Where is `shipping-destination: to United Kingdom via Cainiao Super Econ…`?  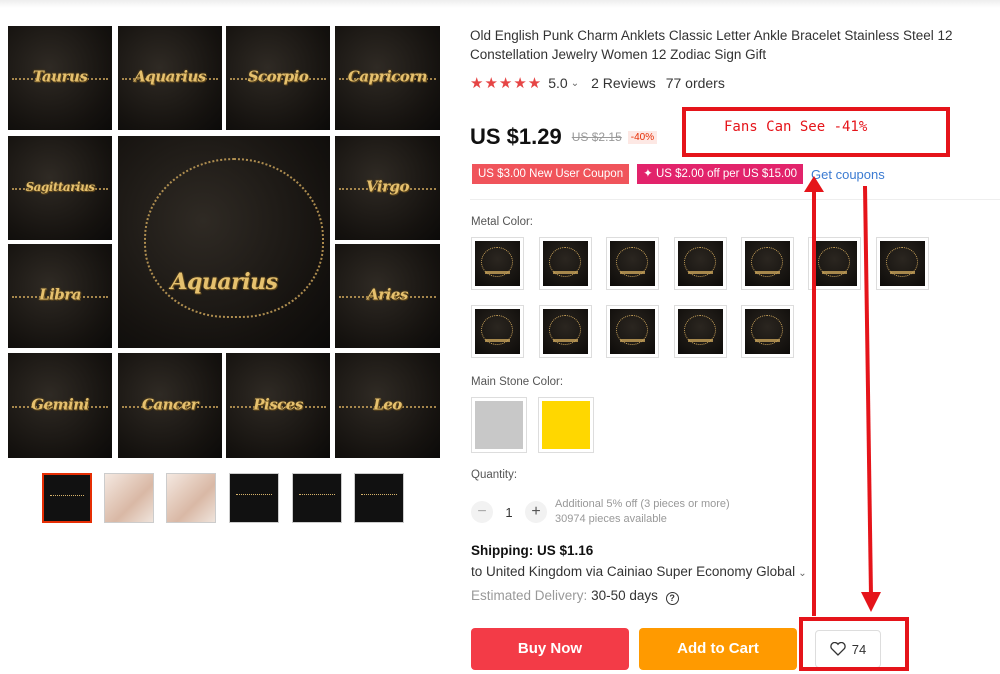 shipping-destination: to United Kingdom via Cainiao Super Econ… is located at coordinates (639, 571).